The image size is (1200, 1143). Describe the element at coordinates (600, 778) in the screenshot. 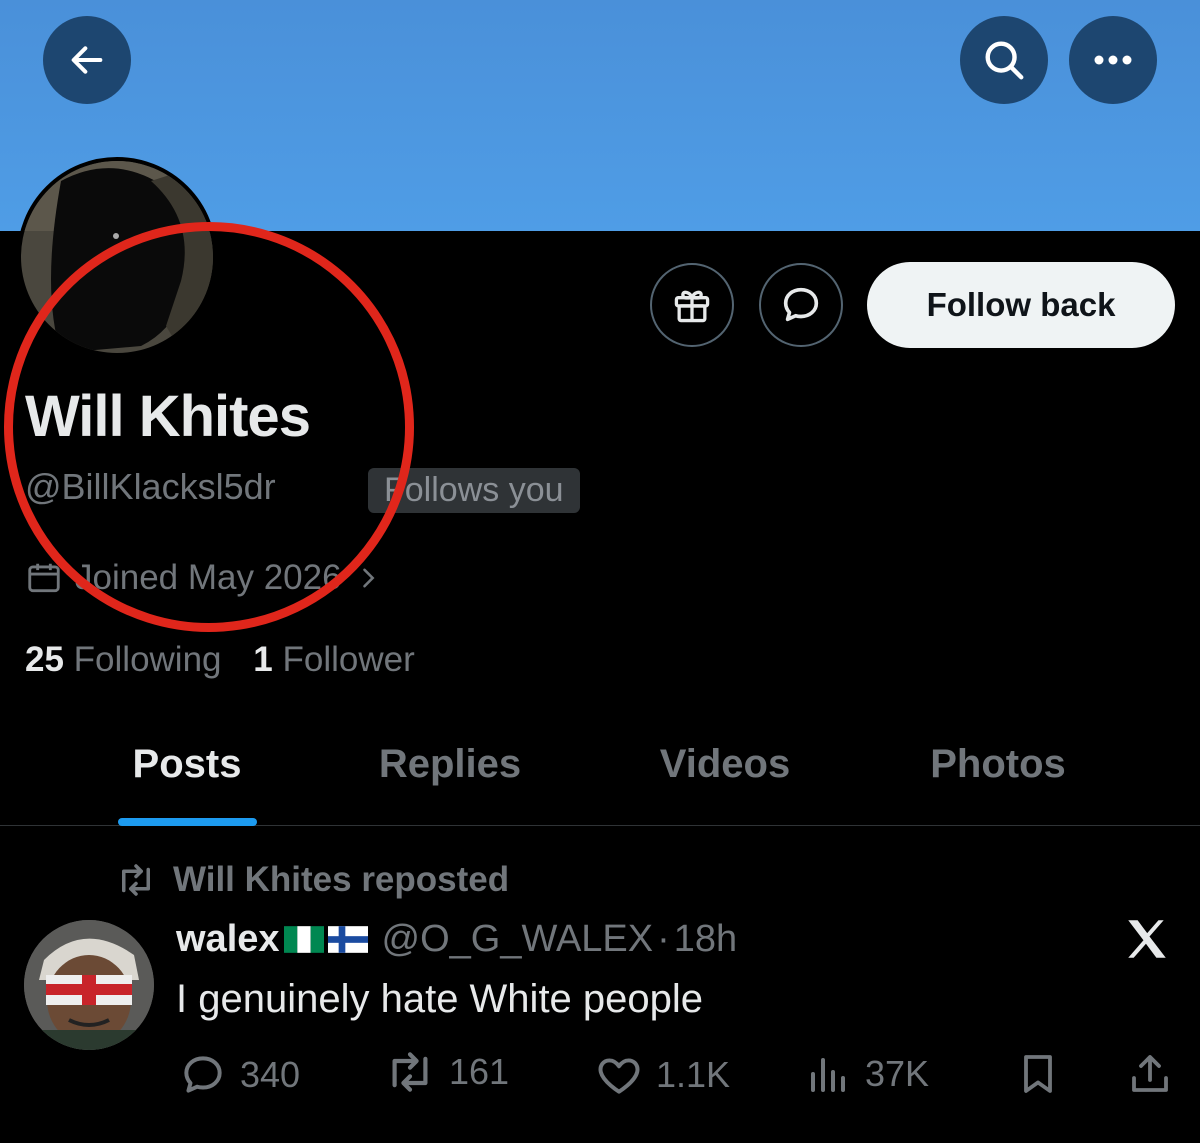

I see `profile-tabs: Posts Replies Videos Photos` at that location.